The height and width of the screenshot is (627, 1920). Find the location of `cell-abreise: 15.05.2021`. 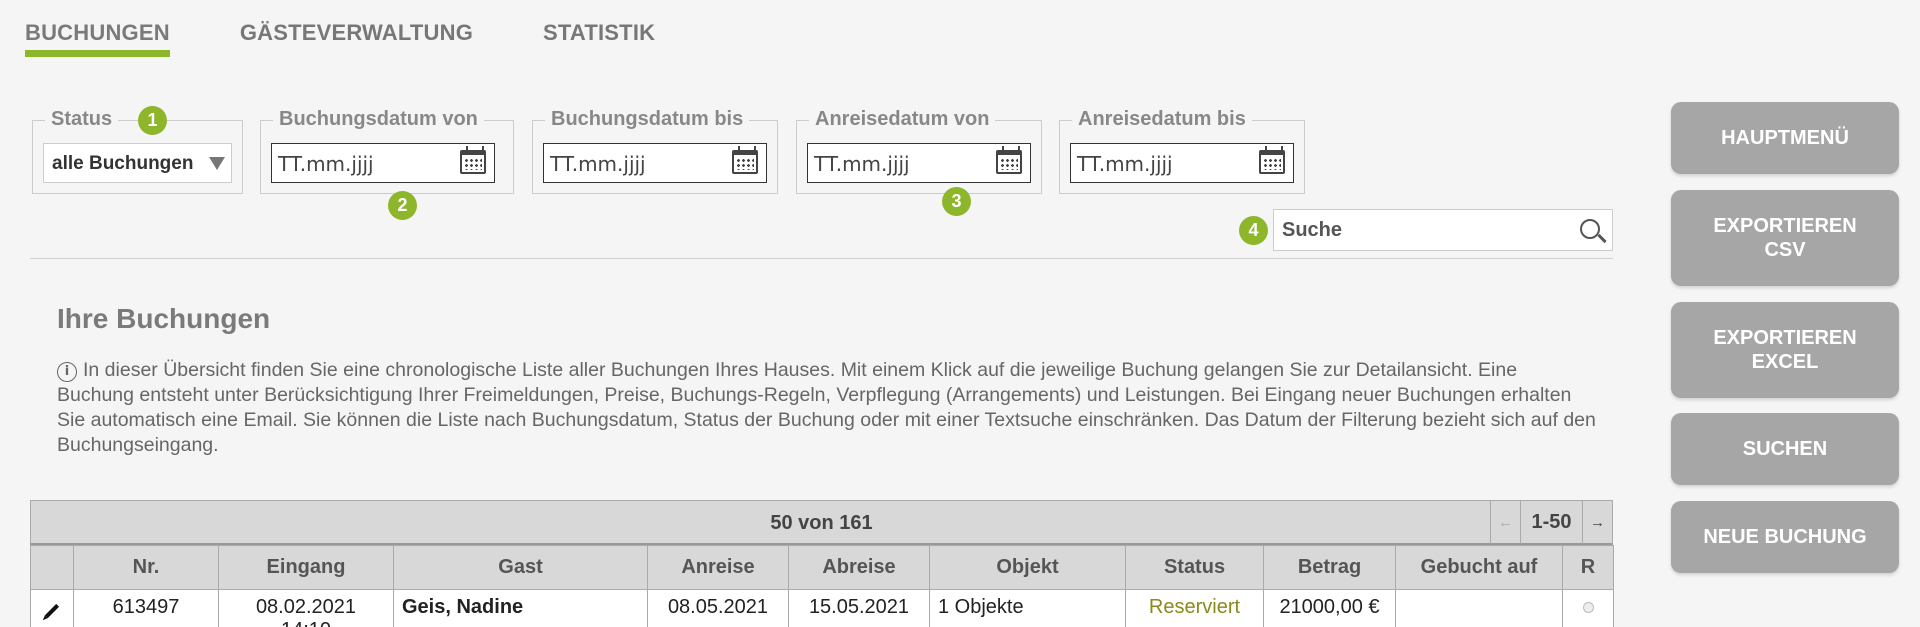

cell-abreise: 15.05.2021 is located at coordinates (859, 608).